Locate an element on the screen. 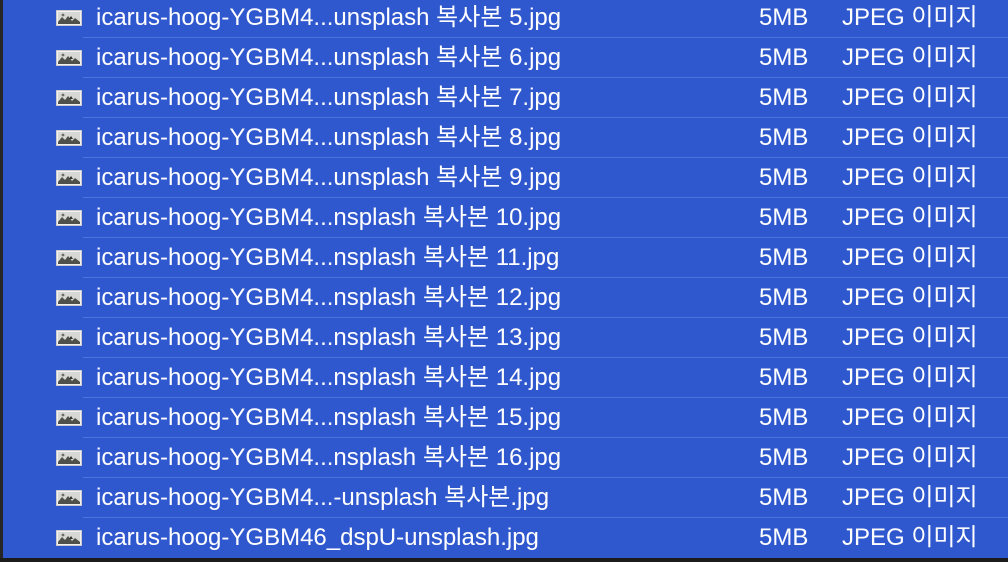 This screenshot has width=1008, height=562. file-name: icarus-hoog-YGBM4...nsplash 복사본 16.jpg is located at coordinates (329, 457).